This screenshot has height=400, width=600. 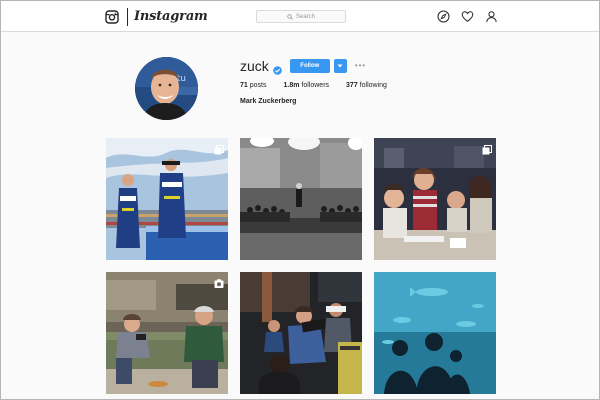 I want to click on nav-icons, so click(x=467, y=16).